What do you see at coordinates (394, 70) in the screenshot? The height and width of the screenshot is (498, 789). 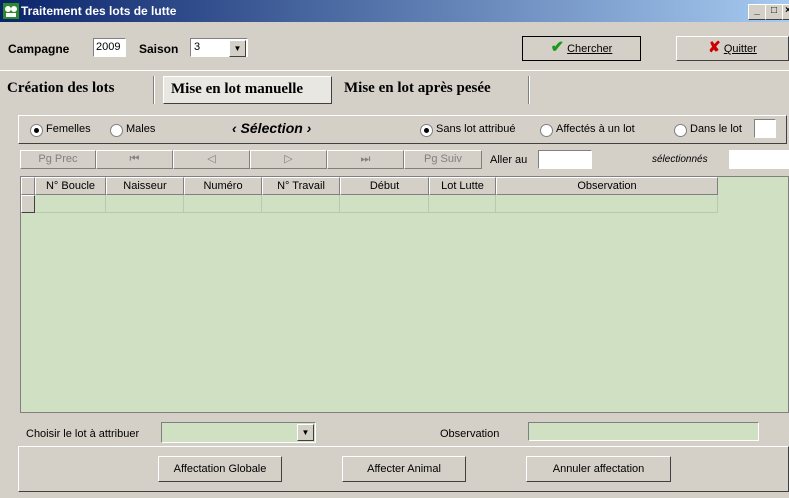 I see `tab-separator` at bounding box center [394, 70].